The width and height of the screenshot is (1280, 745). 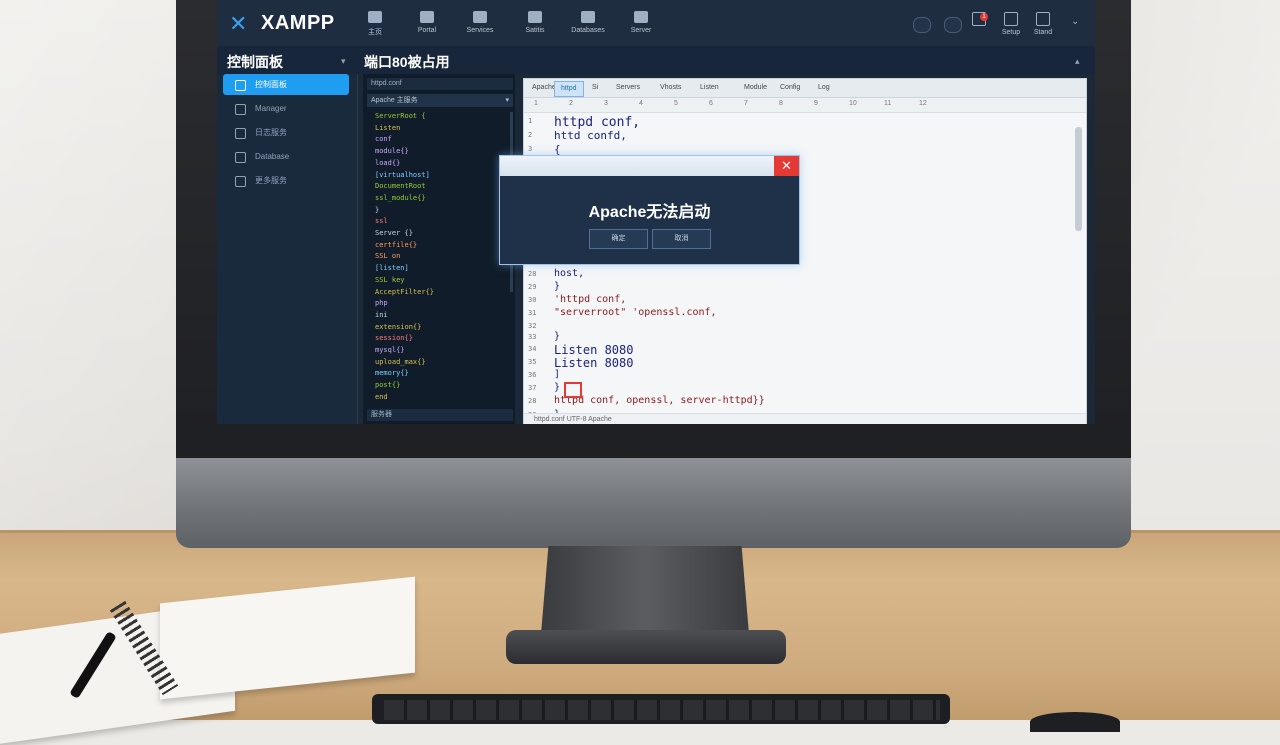 What do you see at coordinates (805, 418) in the screenshot?
I see `editor-status-bar: httpd.conf UTF-8 Apache` at bounding box center [805, 418].